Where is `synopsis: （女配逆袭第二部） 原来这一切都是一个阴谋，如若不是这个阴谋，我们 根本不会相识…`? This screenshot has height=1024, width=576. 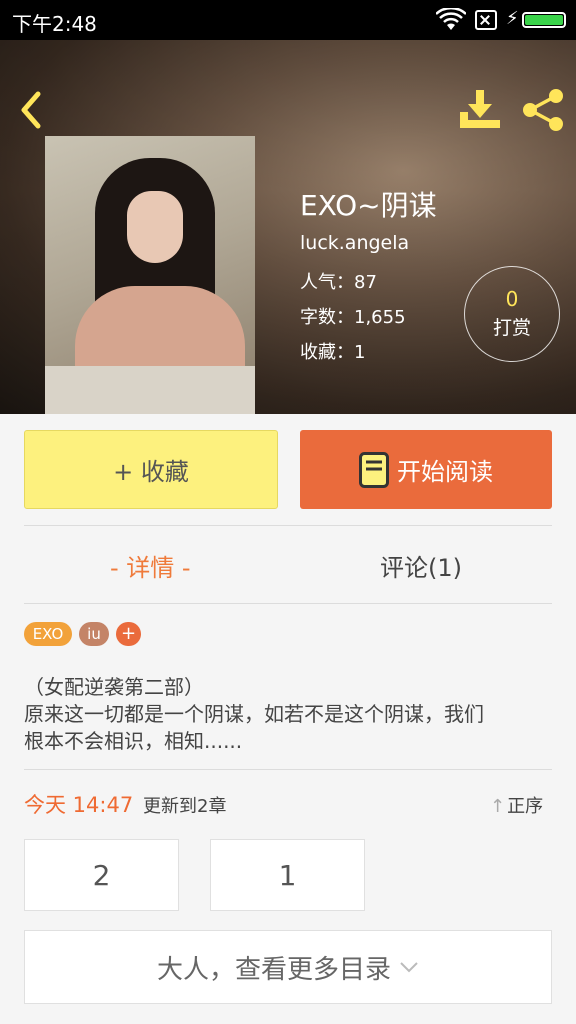
synopsis: （女配逆袭第二部） 原来这一切都是一个阴谋，如若不是这个阴谋，我们 根本不会相识… is located at coordinates (289, 714).